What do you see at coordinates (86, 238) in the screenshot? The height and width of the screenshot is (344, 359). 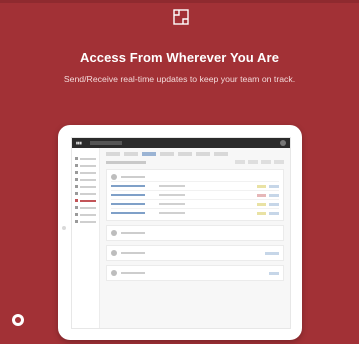 I see `app-sidebar` at bounding box center [86, 238].